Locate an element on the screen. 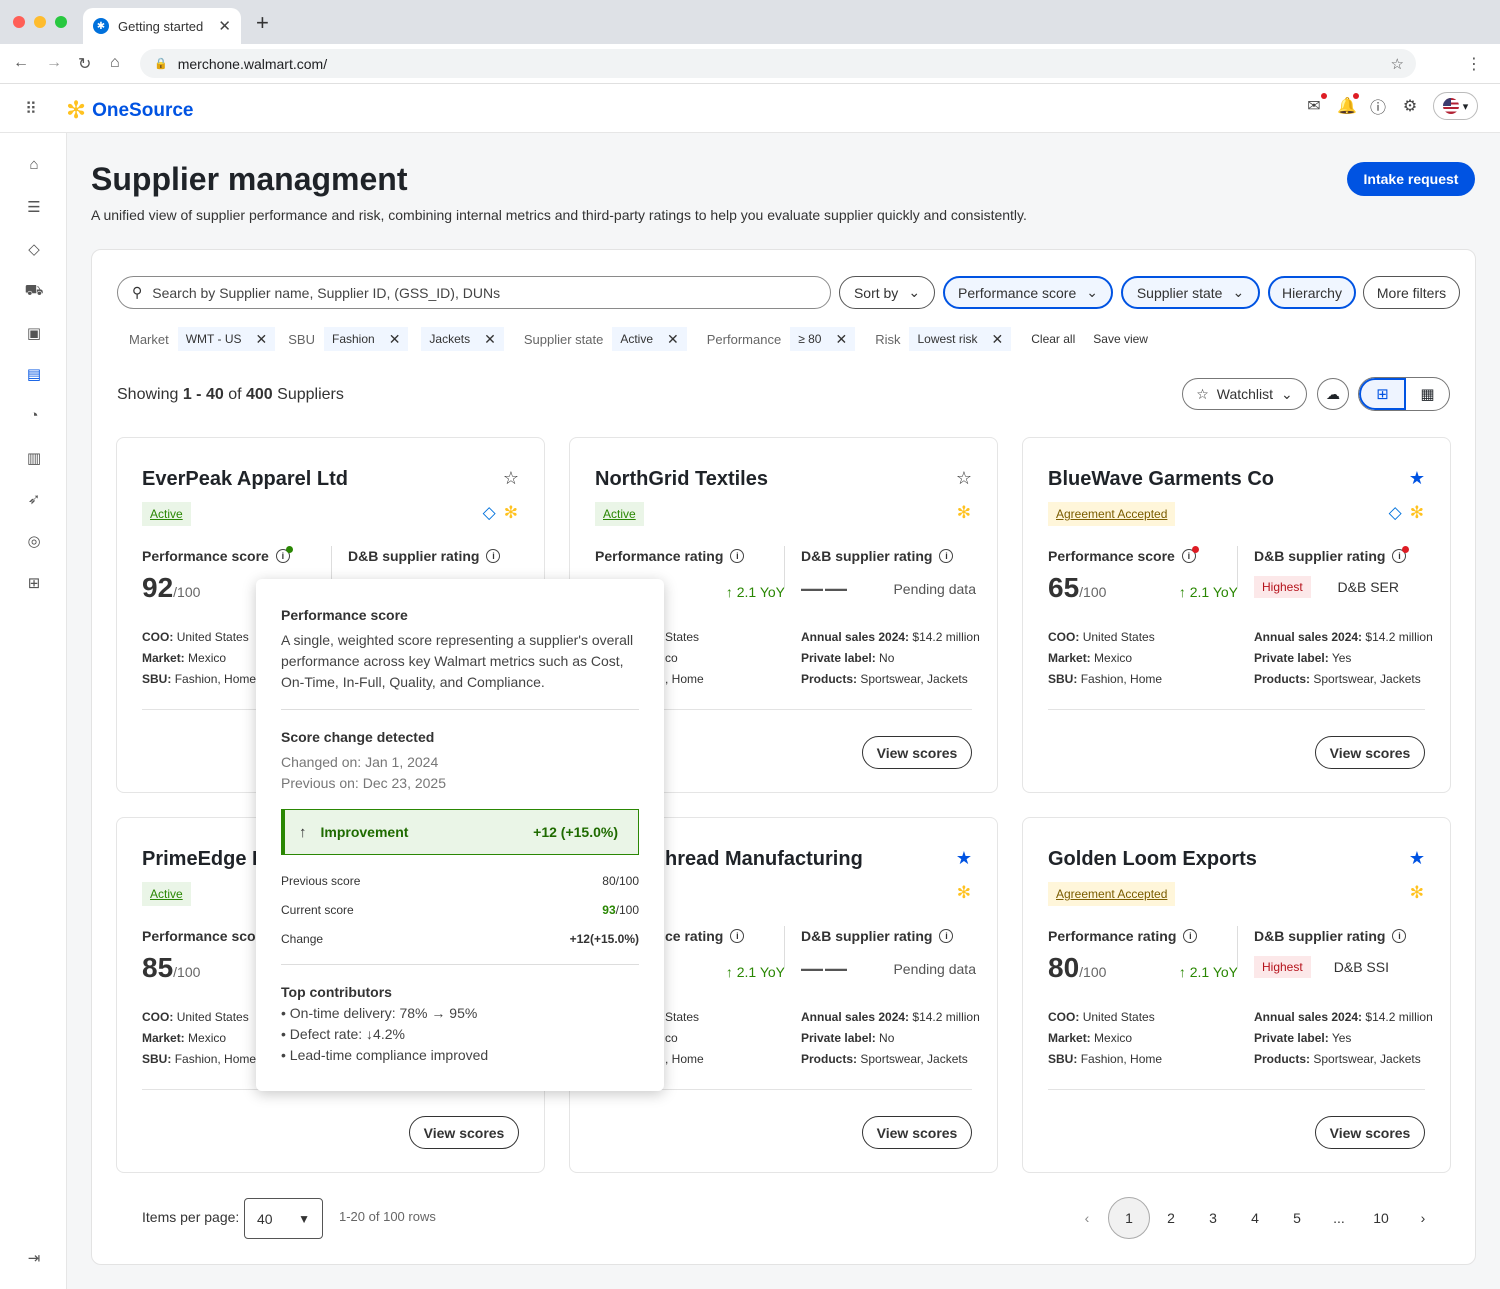 The image size is (1500, 1289). page-4: 4 is located at coordinates (1255, 1218).